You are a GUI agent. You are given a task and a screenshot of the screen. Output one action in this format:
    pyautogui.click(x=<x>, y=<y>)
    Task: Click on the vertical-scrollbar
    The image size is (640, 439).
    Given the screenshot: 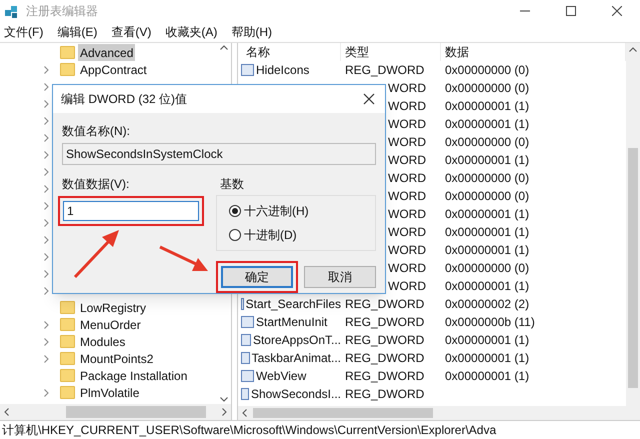 What is the action you would take?
    pyautogui.click(x=633, y=224)
    